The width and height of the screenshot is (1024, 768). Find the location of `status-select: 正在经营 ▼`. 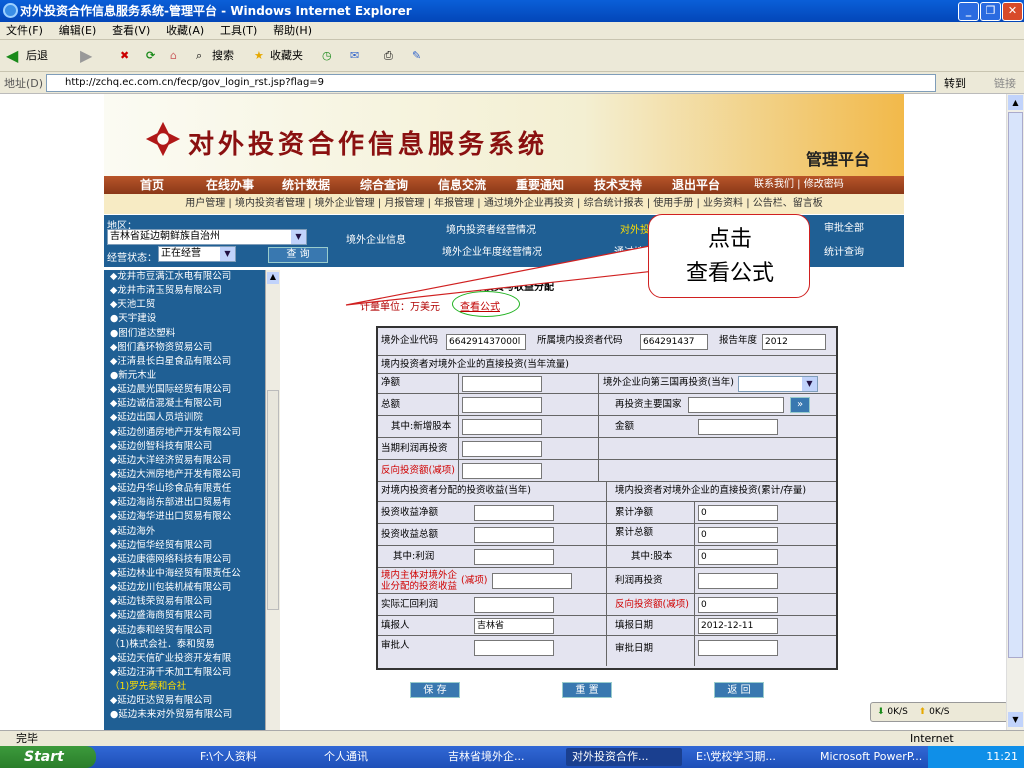

status-select: 正在经营 ▼ is located at coordinates (197, 254).